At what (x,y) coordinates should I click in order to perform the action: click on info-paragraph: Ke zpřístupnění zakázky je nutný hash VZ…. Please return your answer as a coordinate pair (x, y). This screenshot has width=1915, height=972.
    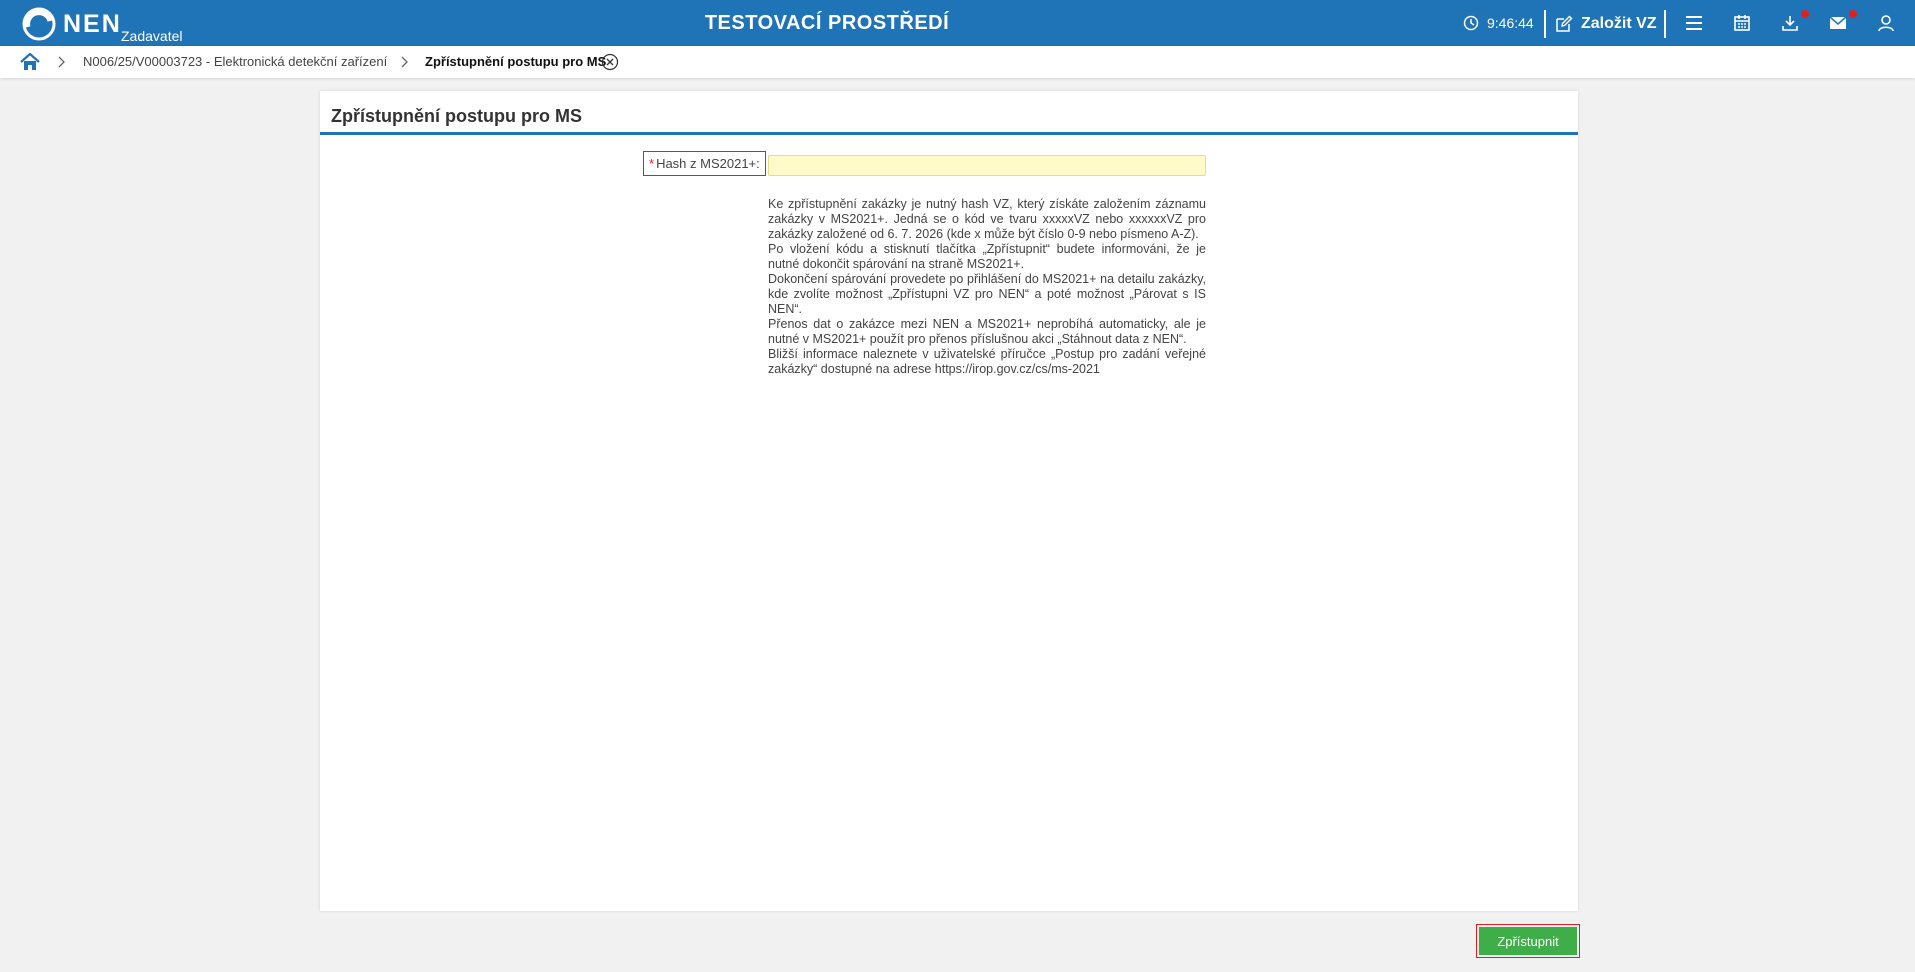
    Looking at the image, I should click on (987, 219).